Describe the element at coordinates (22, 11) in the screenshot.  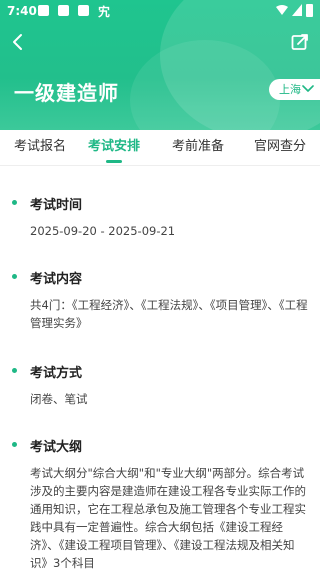
I see `status-time: 7:40` at that location.